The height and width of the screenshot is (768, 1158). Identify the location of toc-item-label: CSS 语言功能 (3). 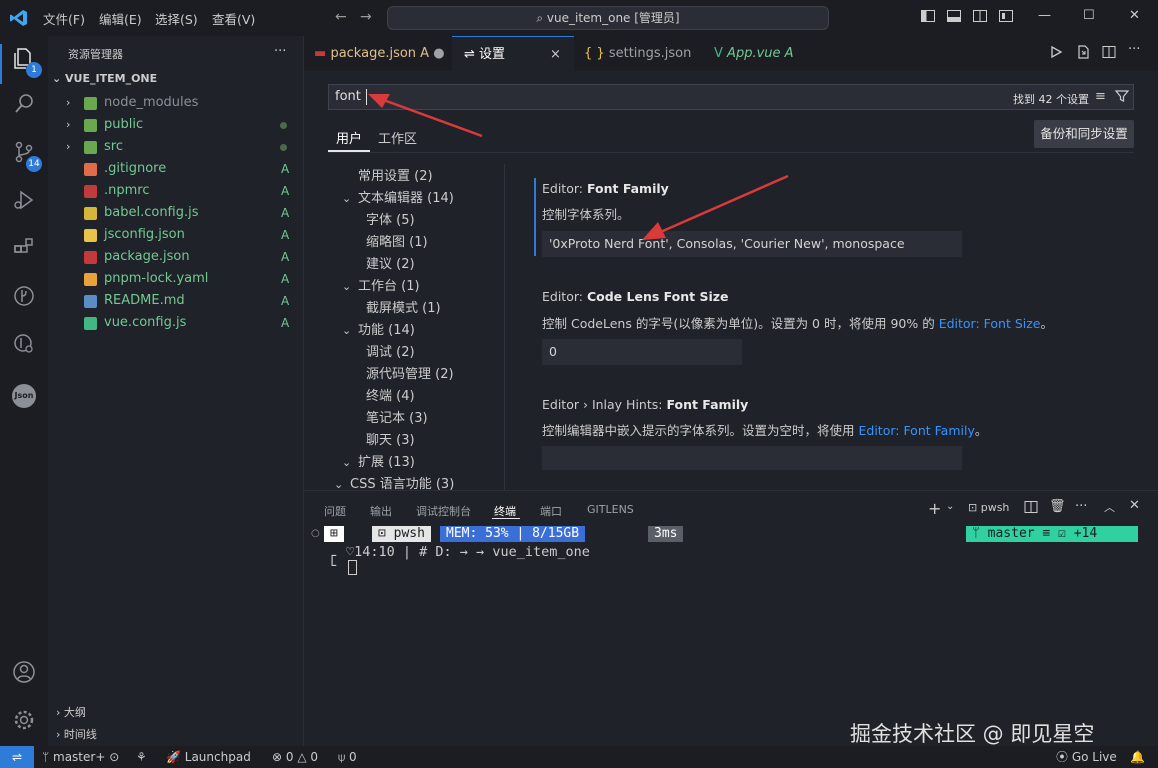
(402, 483).